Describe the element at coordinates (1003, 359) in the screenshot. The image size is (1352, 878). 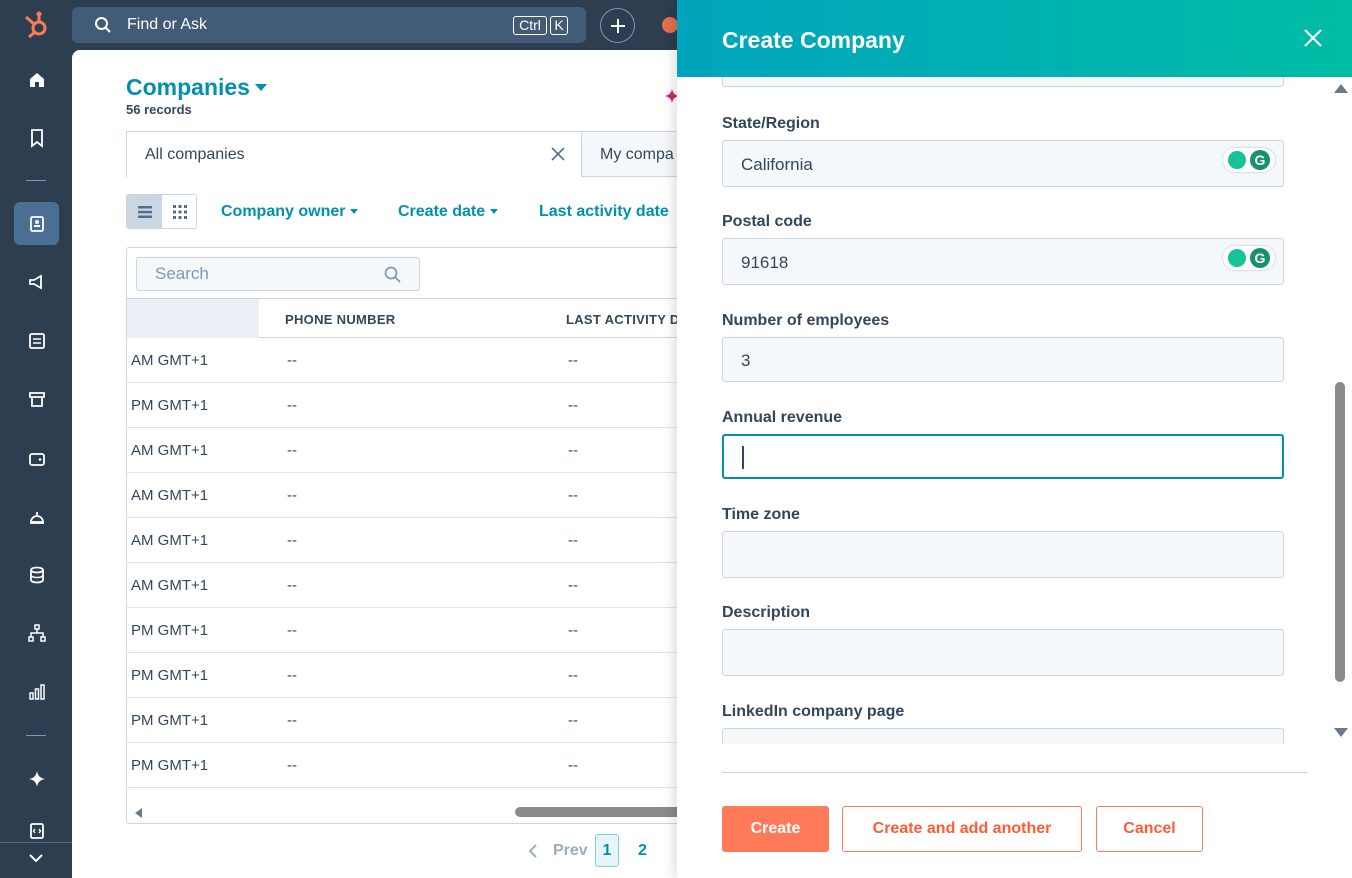
I see `employees-input: 3` at that location.